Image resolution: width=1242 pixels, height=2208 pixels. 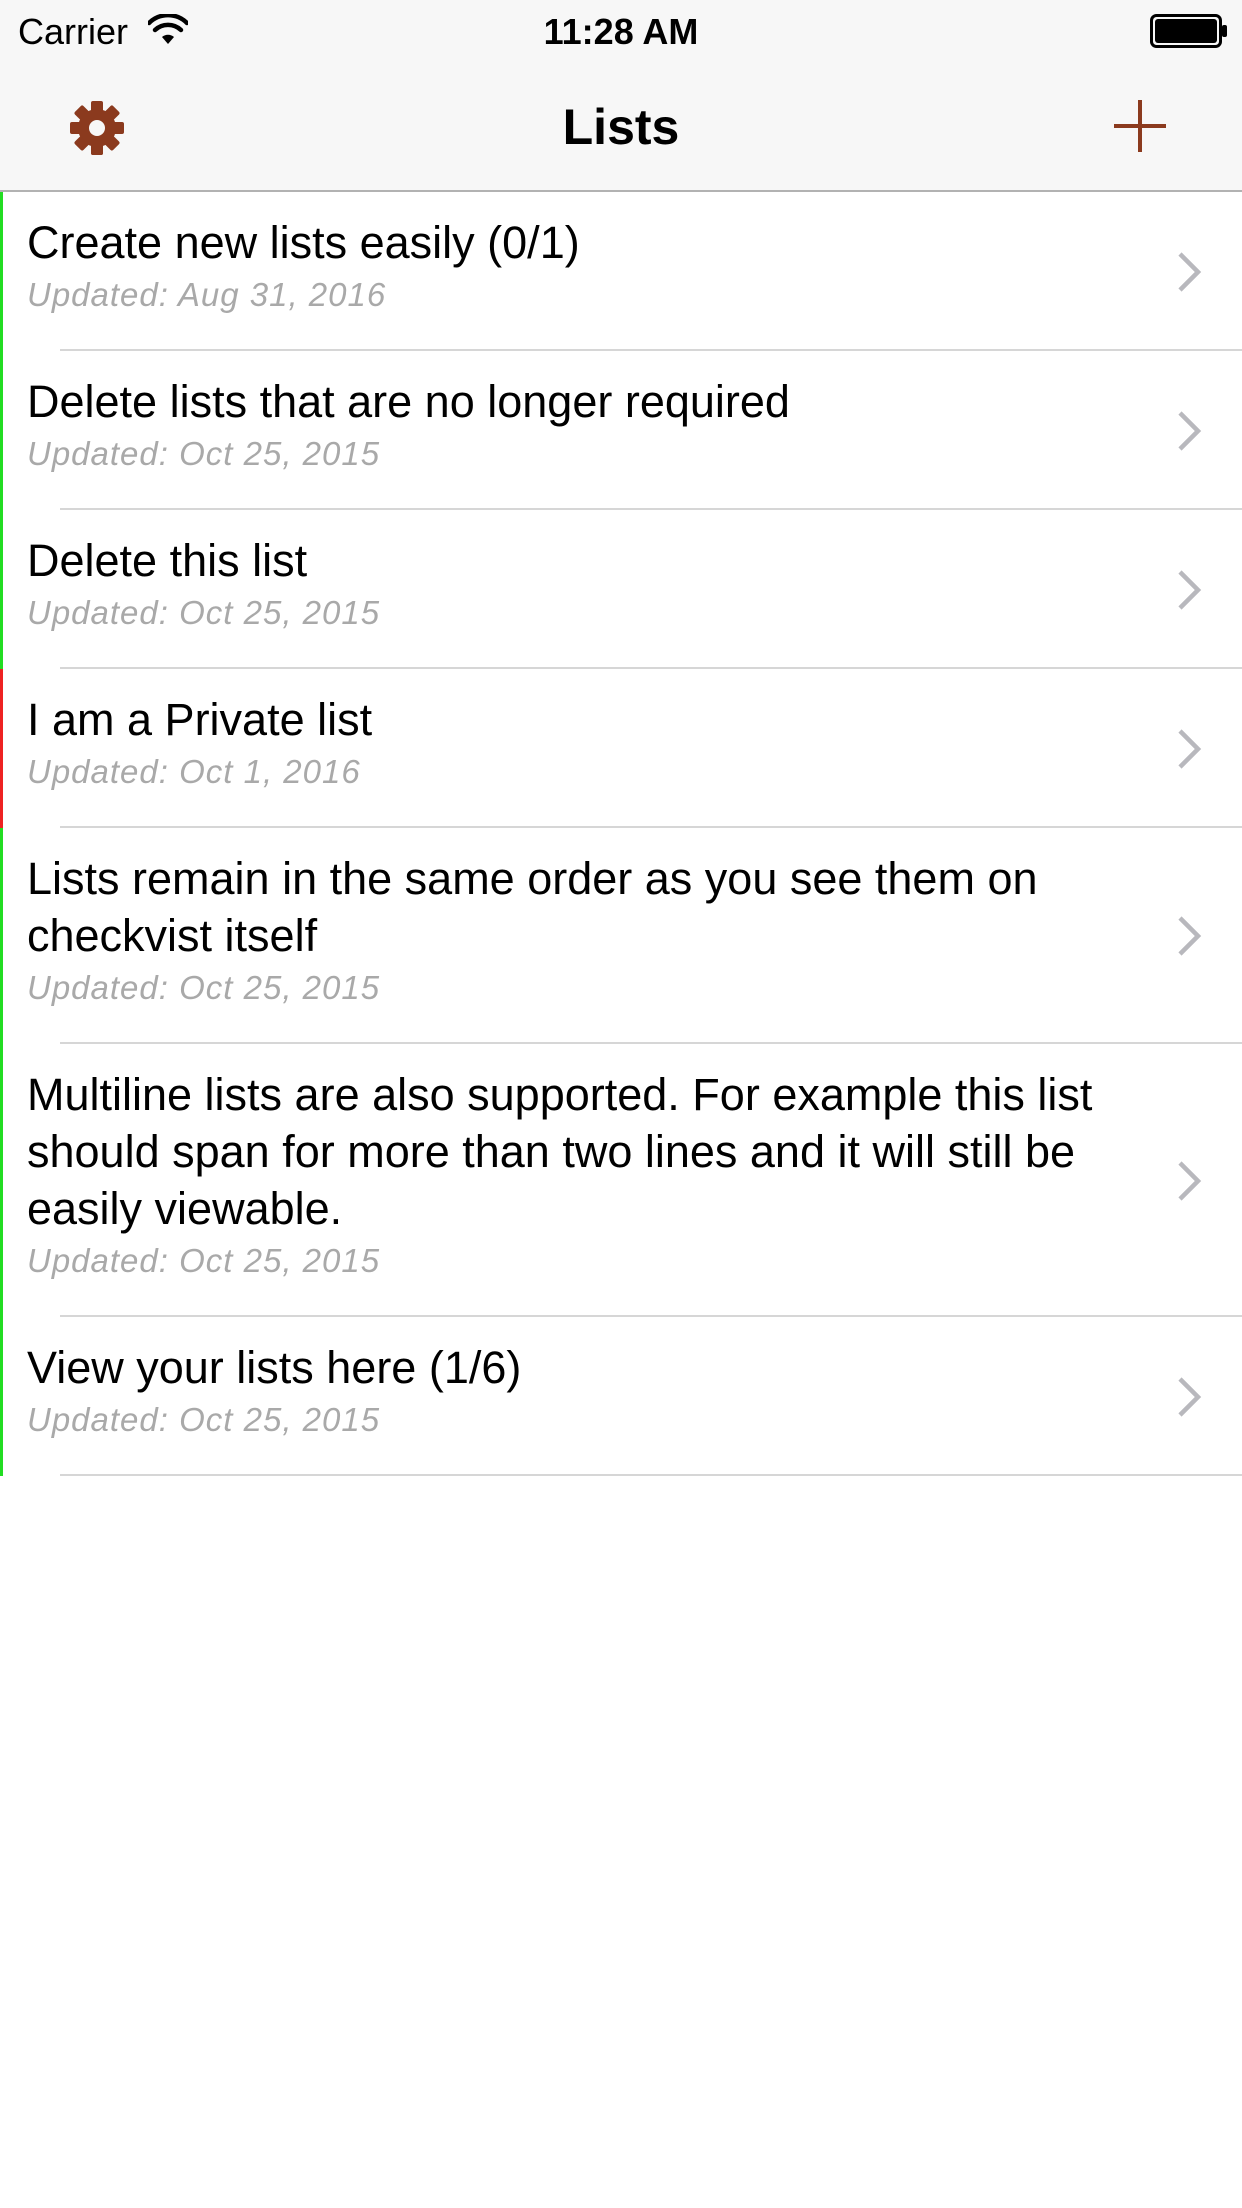 I want to click on page-title: Lists, so click(x=621, y=127).